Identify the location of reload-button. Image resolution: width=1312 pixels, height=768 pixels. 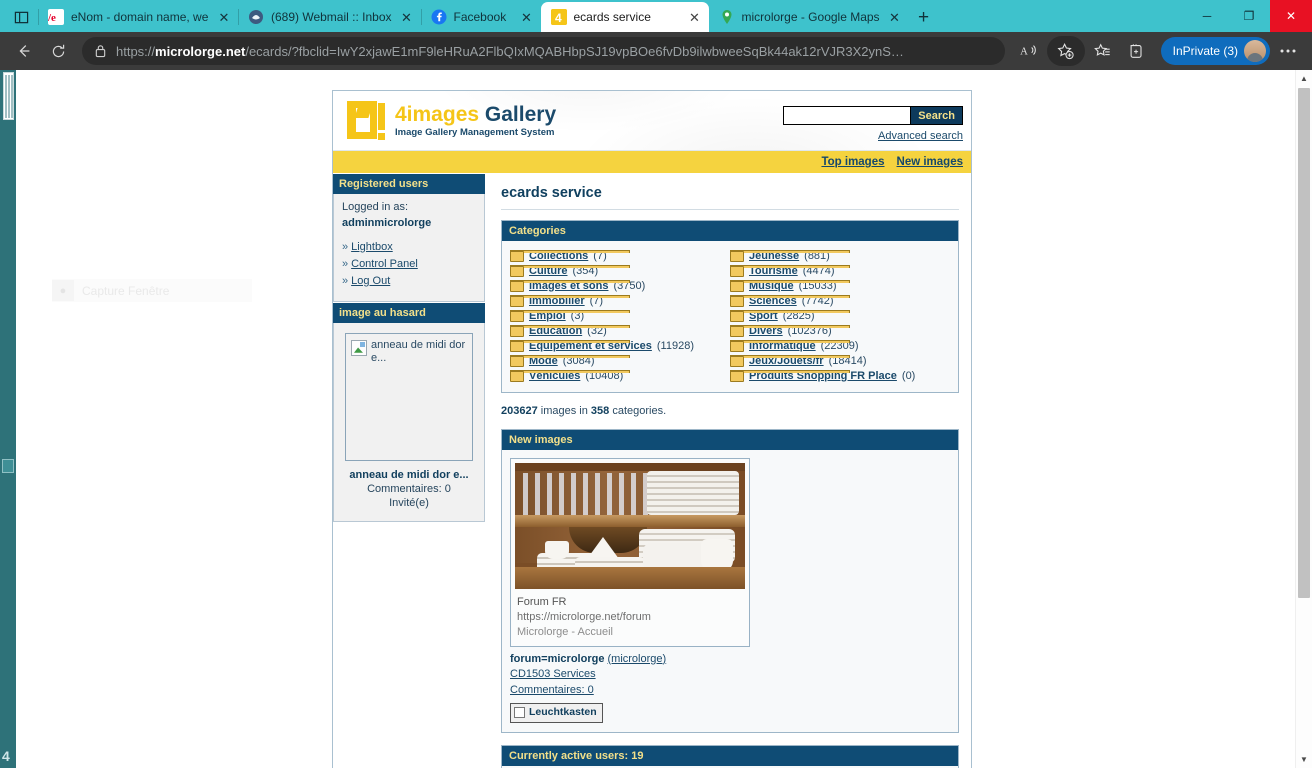
(58, 51).